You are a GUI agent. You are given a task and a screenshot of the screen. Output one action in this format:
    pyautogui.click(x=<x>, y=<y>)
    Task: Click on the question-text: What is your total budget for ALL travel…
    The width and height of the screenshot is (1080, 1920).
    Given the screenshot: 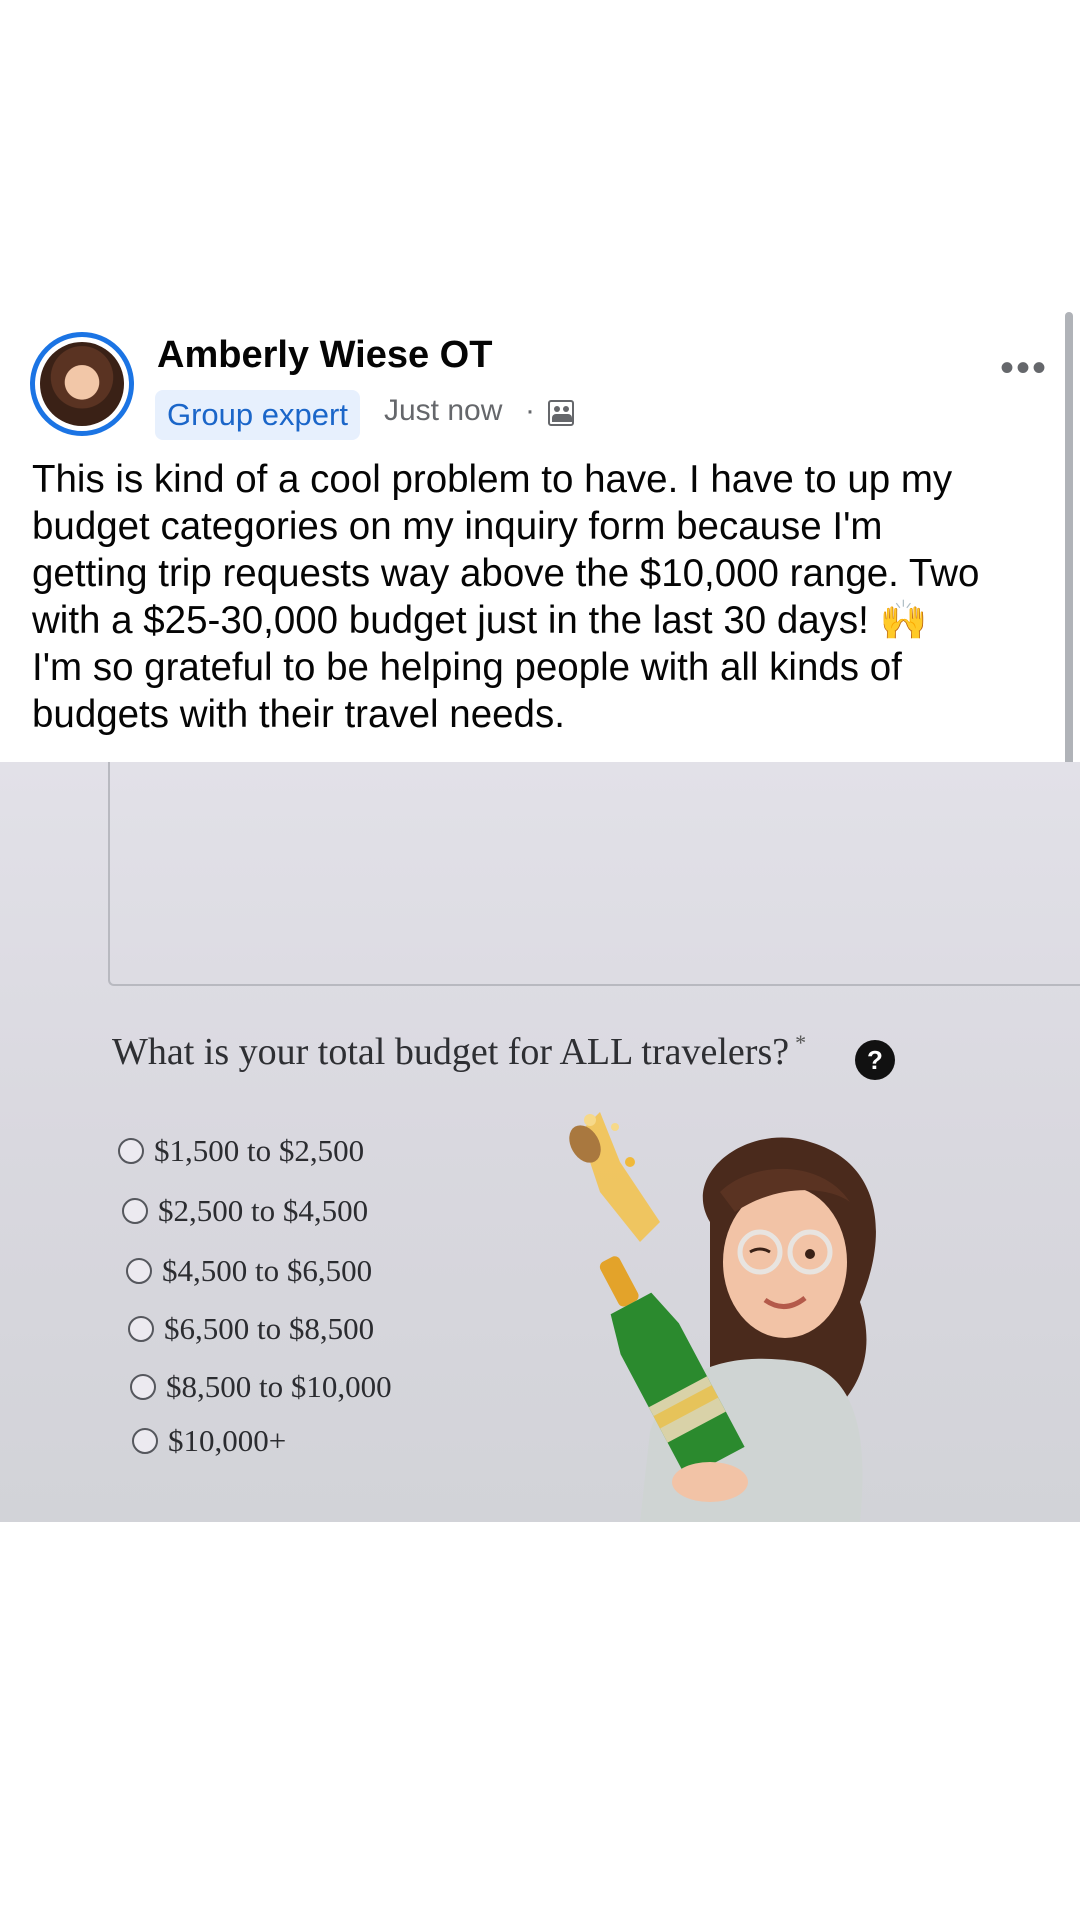 What is the action you would take?
    pyautogui.click(x=451, y=1052)
    